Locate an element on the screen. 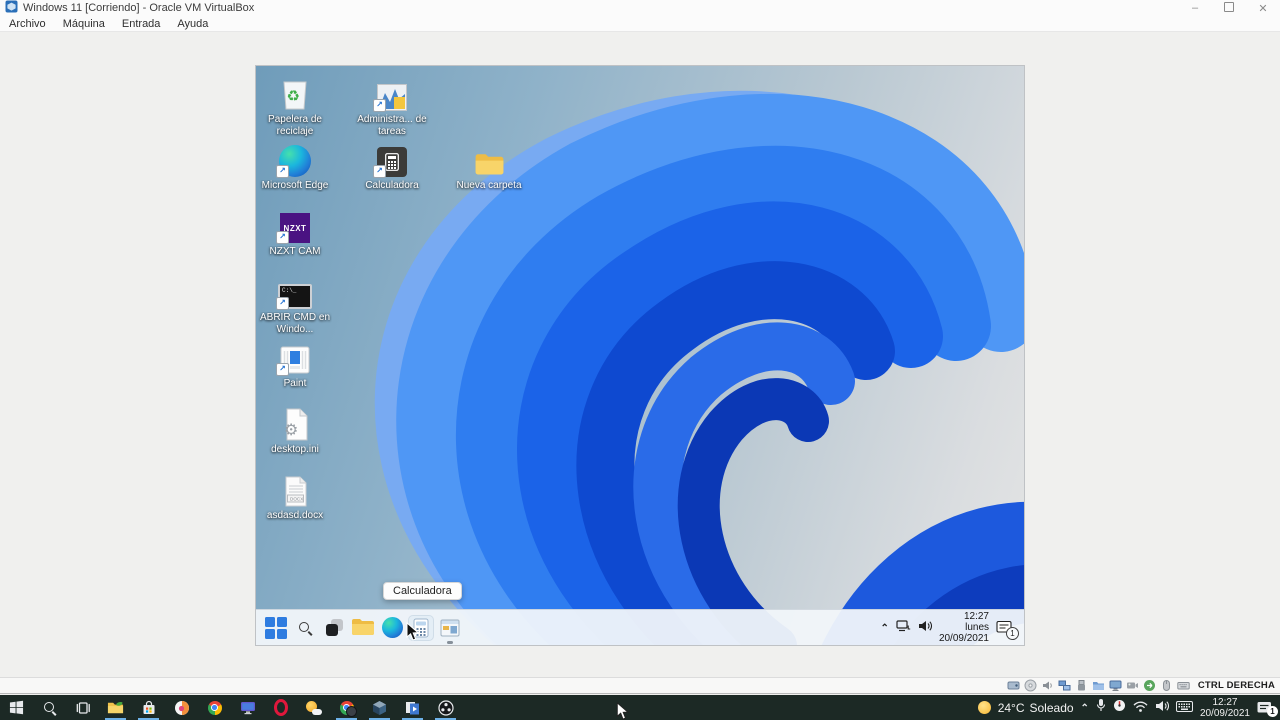 The image size is (1280, 720). menu-entrada: Entrada is located at coordinates (141, 24).